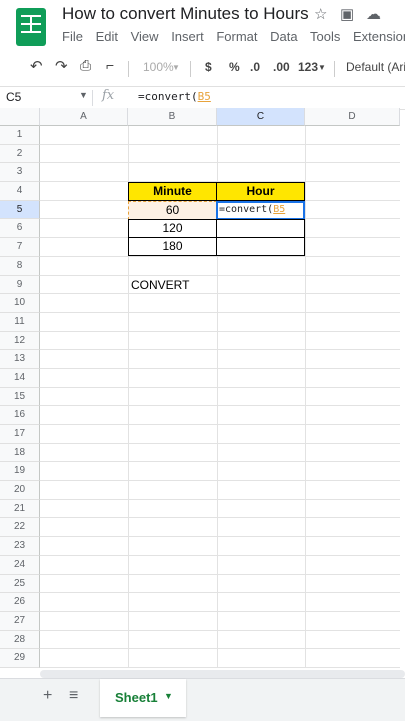 The image size is (405, 721). I want to click on sheets-logo-icon, so click(31, 27).